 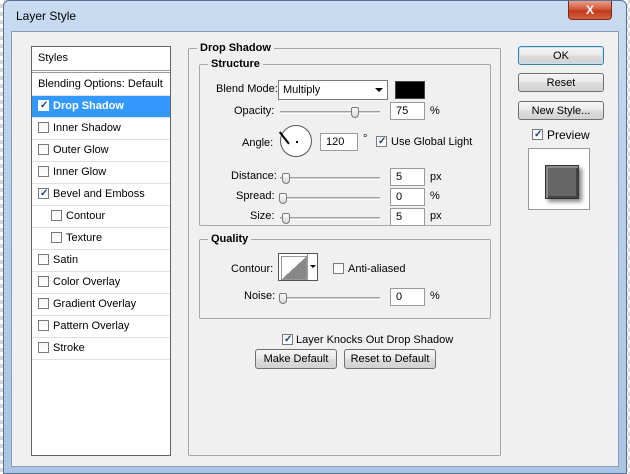 What do you see at coordinates (87, 128) in the screenshot?
I see `style-item-label: Inner Shadow` at bounding box center [87, 128].